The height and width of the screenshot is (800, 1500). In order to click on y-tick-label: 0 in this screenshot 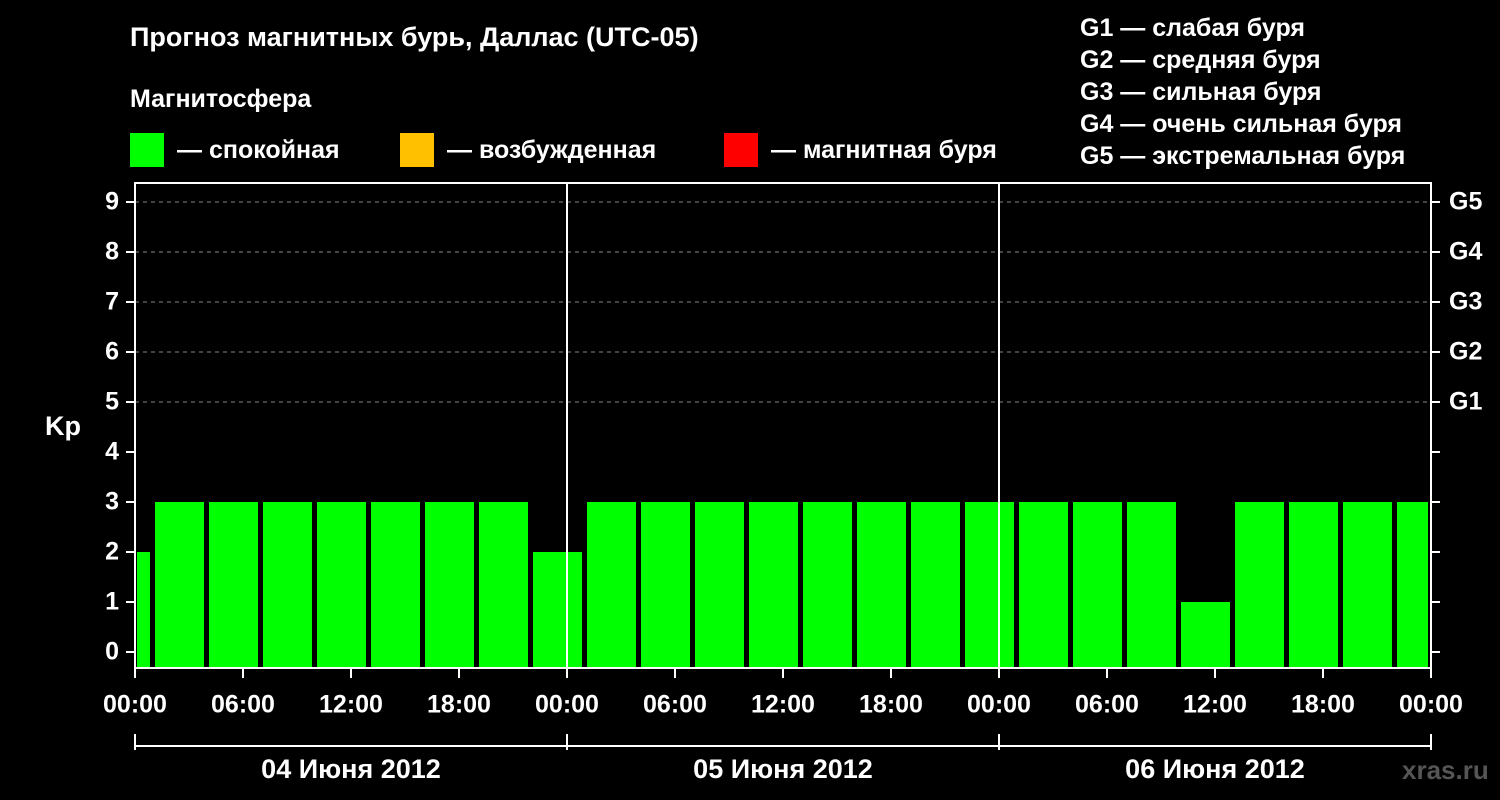, I will do `click(112, 652)`.